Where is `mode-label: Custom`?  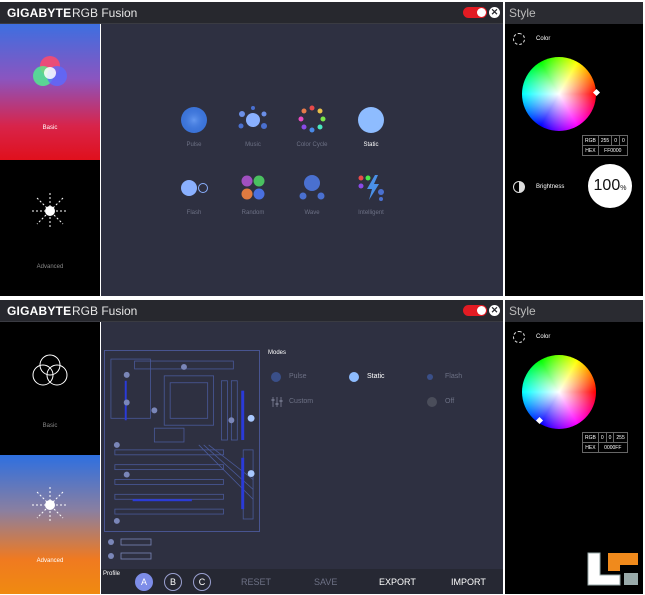
mode-label: Custom is located at coordinates (301, 401).